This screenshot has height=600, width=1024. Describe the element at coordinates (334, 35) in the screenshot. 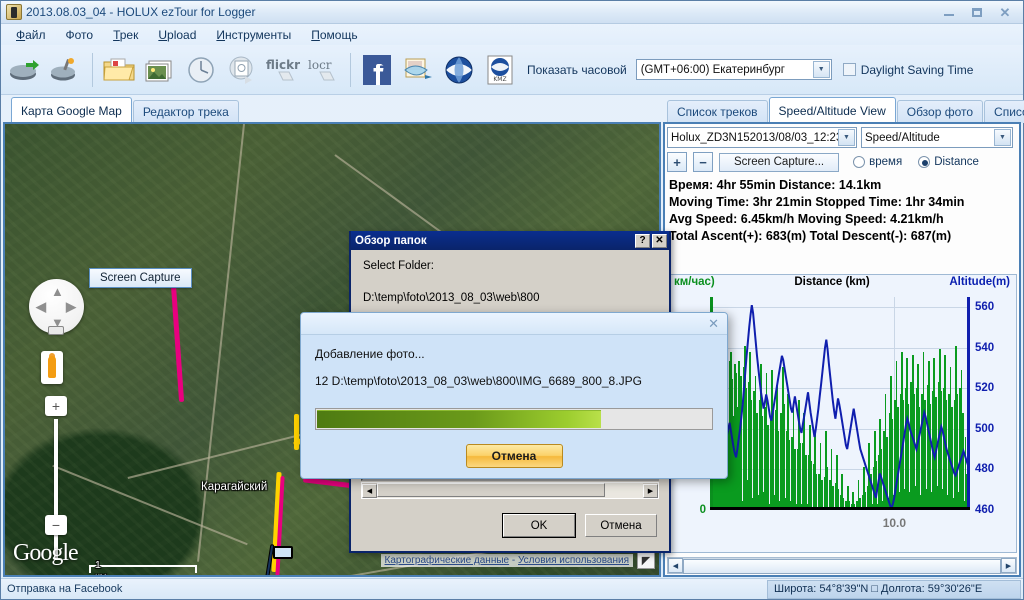

I see `menu-item-help: Помощь` at that location.